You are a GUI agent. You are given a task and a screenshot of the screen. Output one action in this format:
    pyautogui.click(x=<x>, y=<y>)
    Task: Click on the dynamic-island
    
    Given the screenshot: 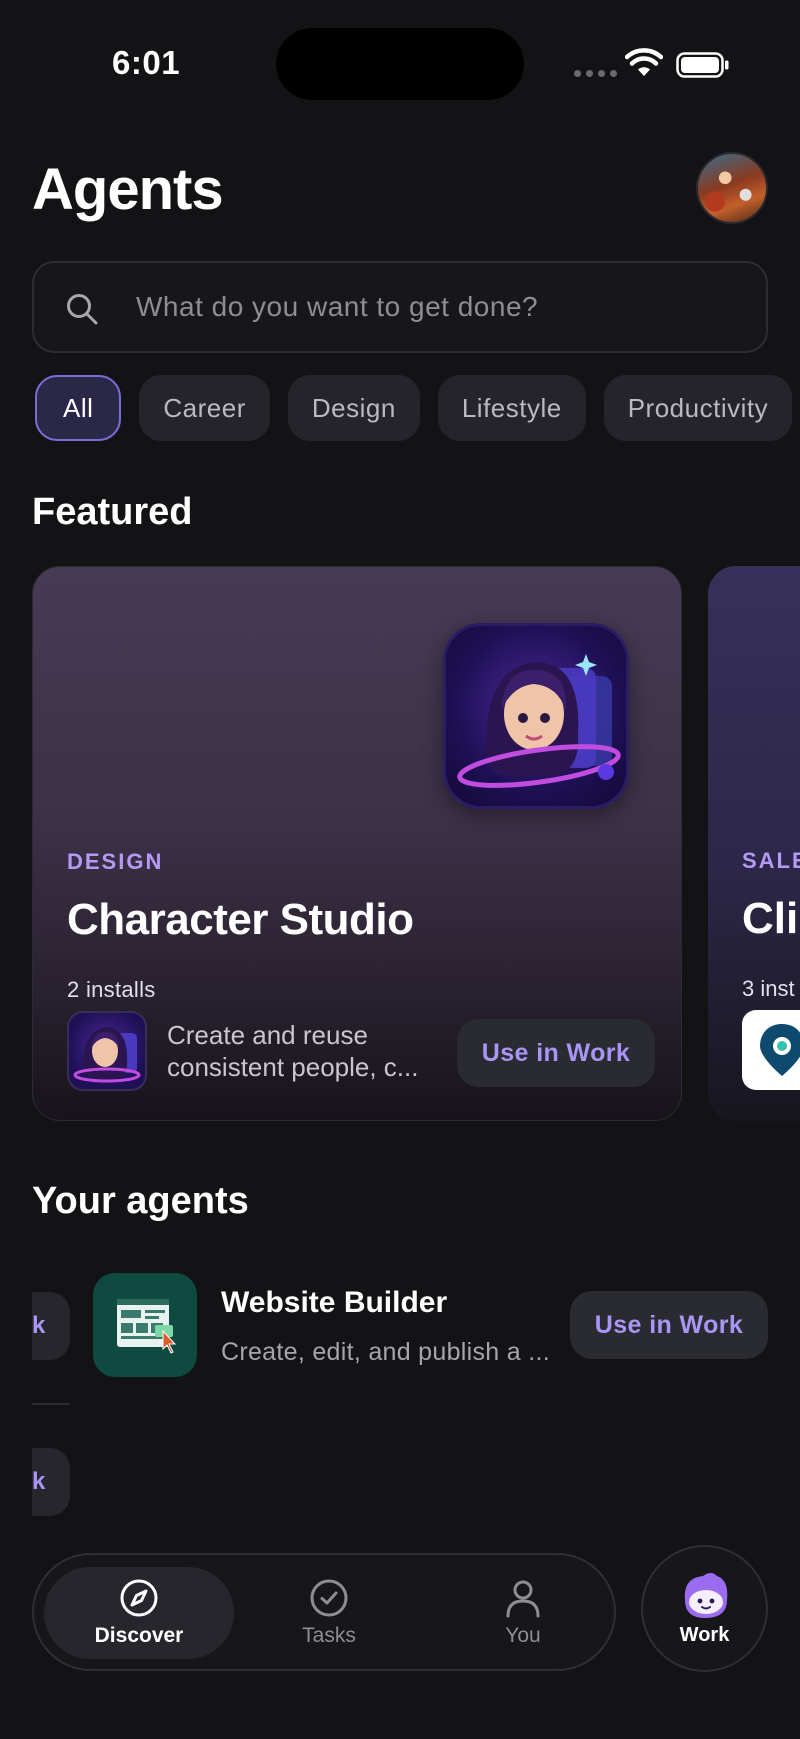 What is the action you would take?
    pyautogui.click(x=400, y=64)
    